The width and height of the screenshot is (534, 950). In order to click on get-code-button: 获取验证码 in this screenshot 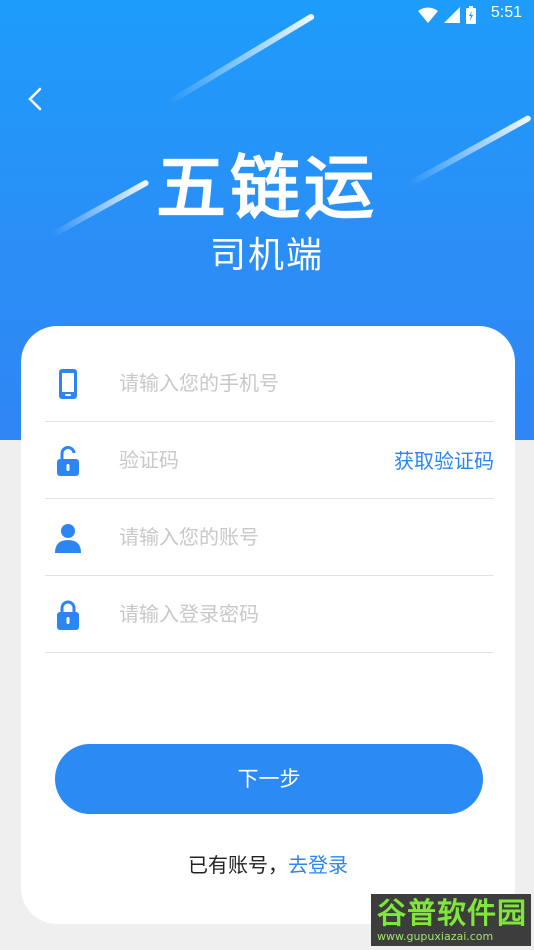, I will do `click(444, 459)`.